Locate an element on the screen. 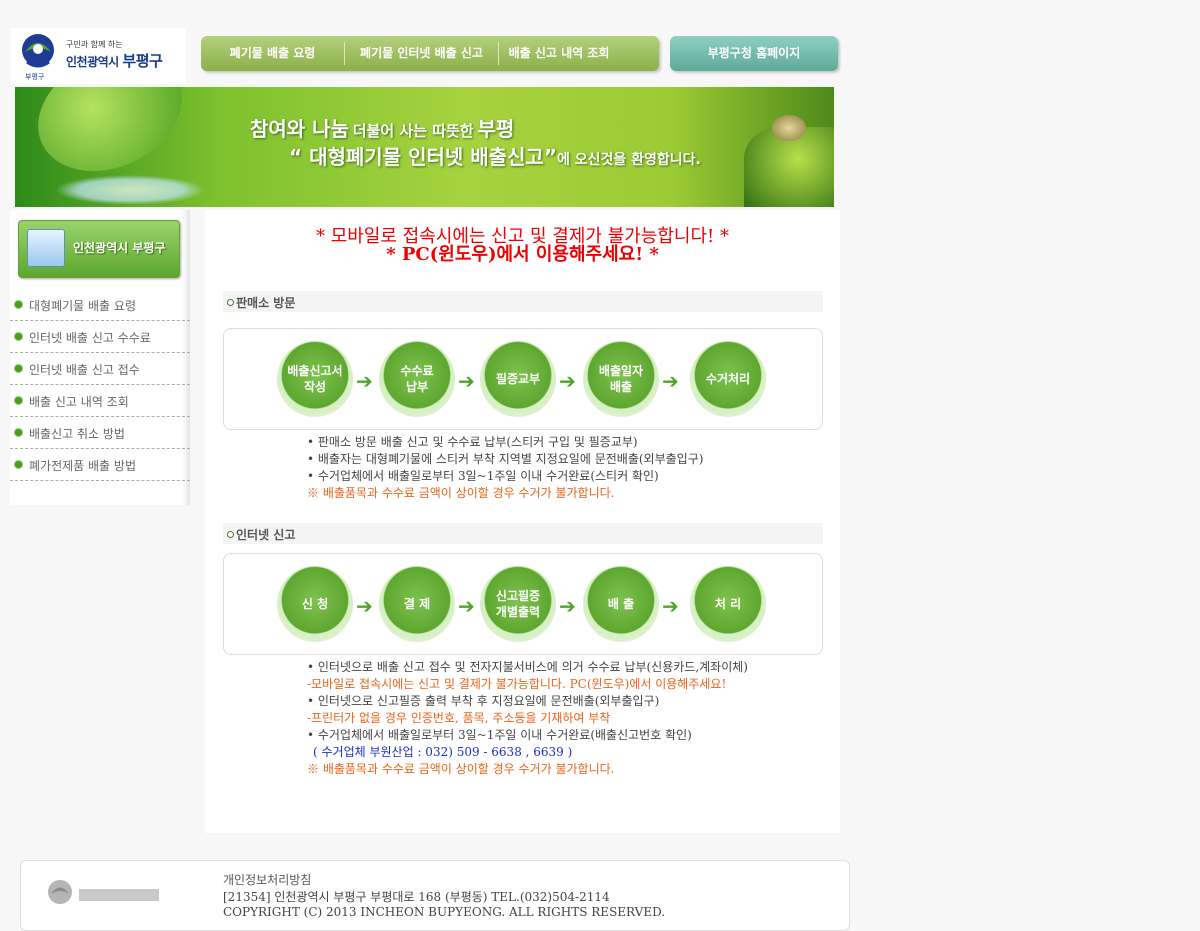 The image size is (1200, 931). sidebar-item-report: 인터넷 배출 신고 접수 is located at coordinates (100, 369).